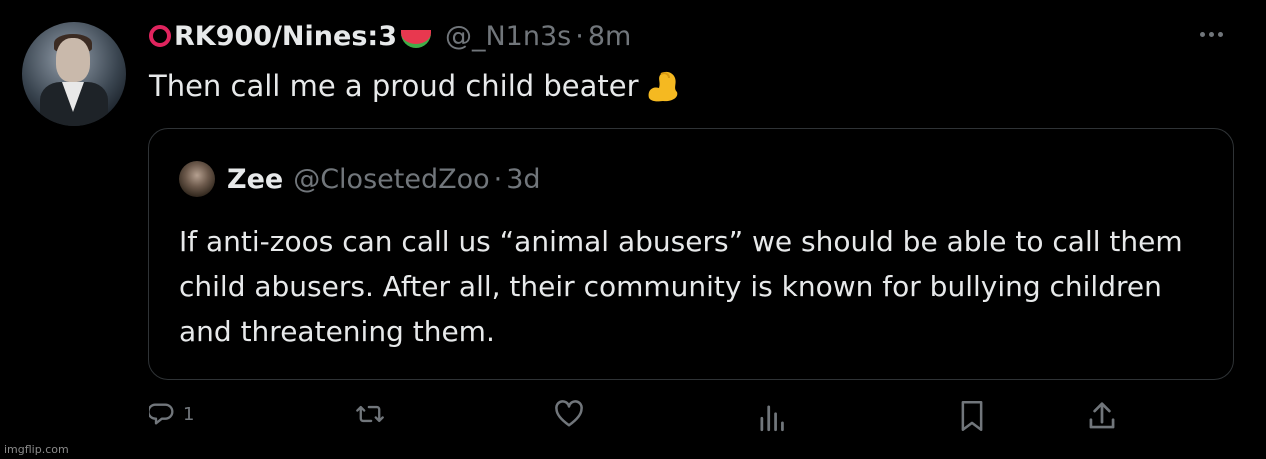 Image resolution: width=1266 pixels, height=459 pixels. I want to click on quoted-user-handle: @ClosetedZoo, so click(391, 179).